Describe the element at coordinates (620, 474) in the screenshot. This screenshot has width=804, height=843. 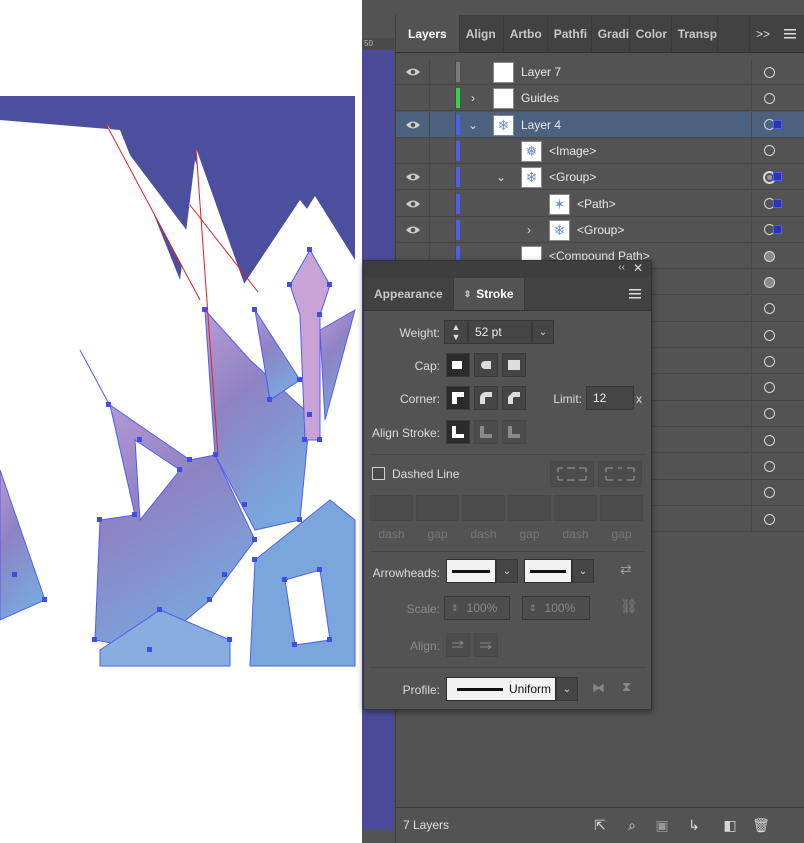
I see `dash-align-button` at that location.